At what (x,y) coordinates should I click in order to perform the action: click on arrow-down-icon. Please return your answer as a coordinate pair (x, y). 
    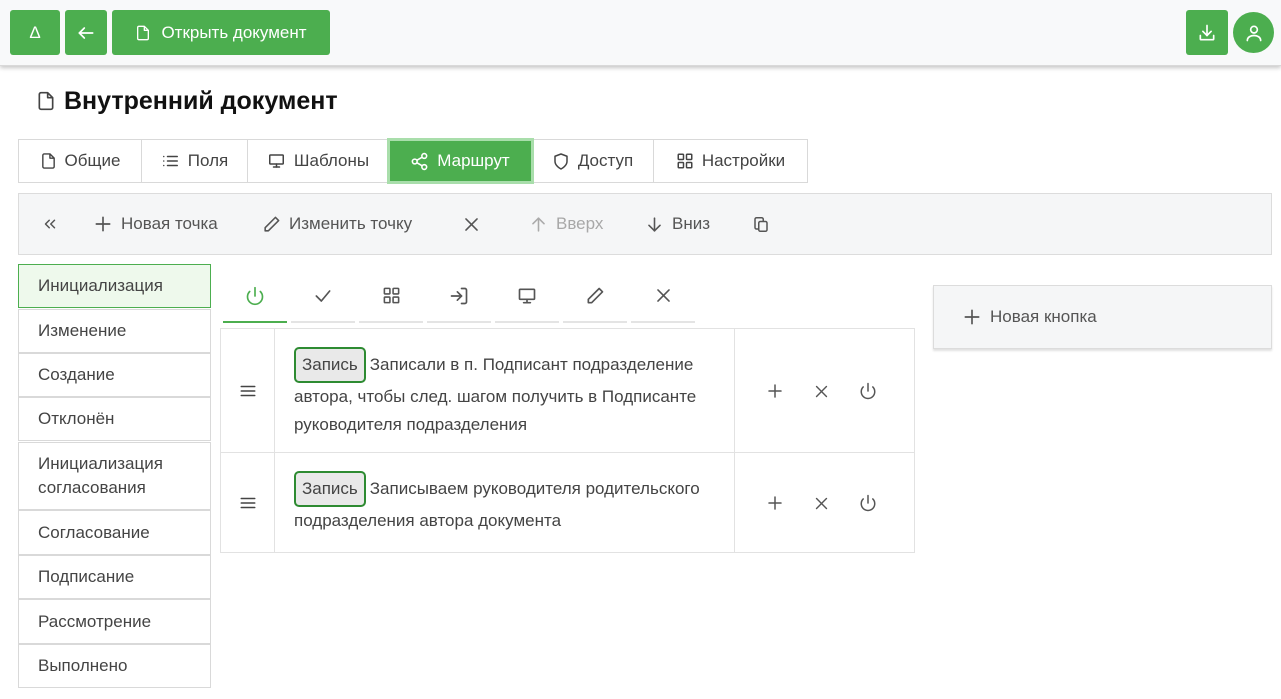
    Looking at the image, I should click on (654, 224).